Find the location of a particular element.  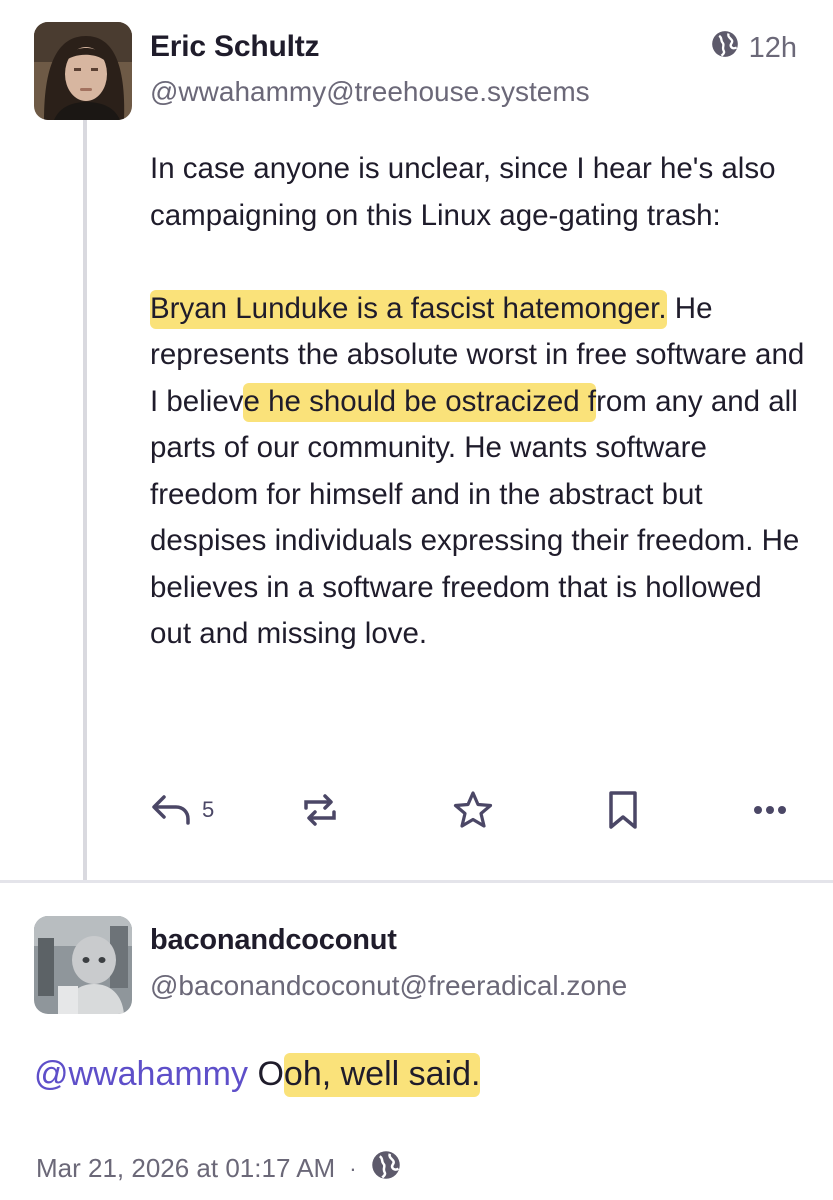

highlighted-text: e he should be ostracized f is located at coordinates (420, 402).